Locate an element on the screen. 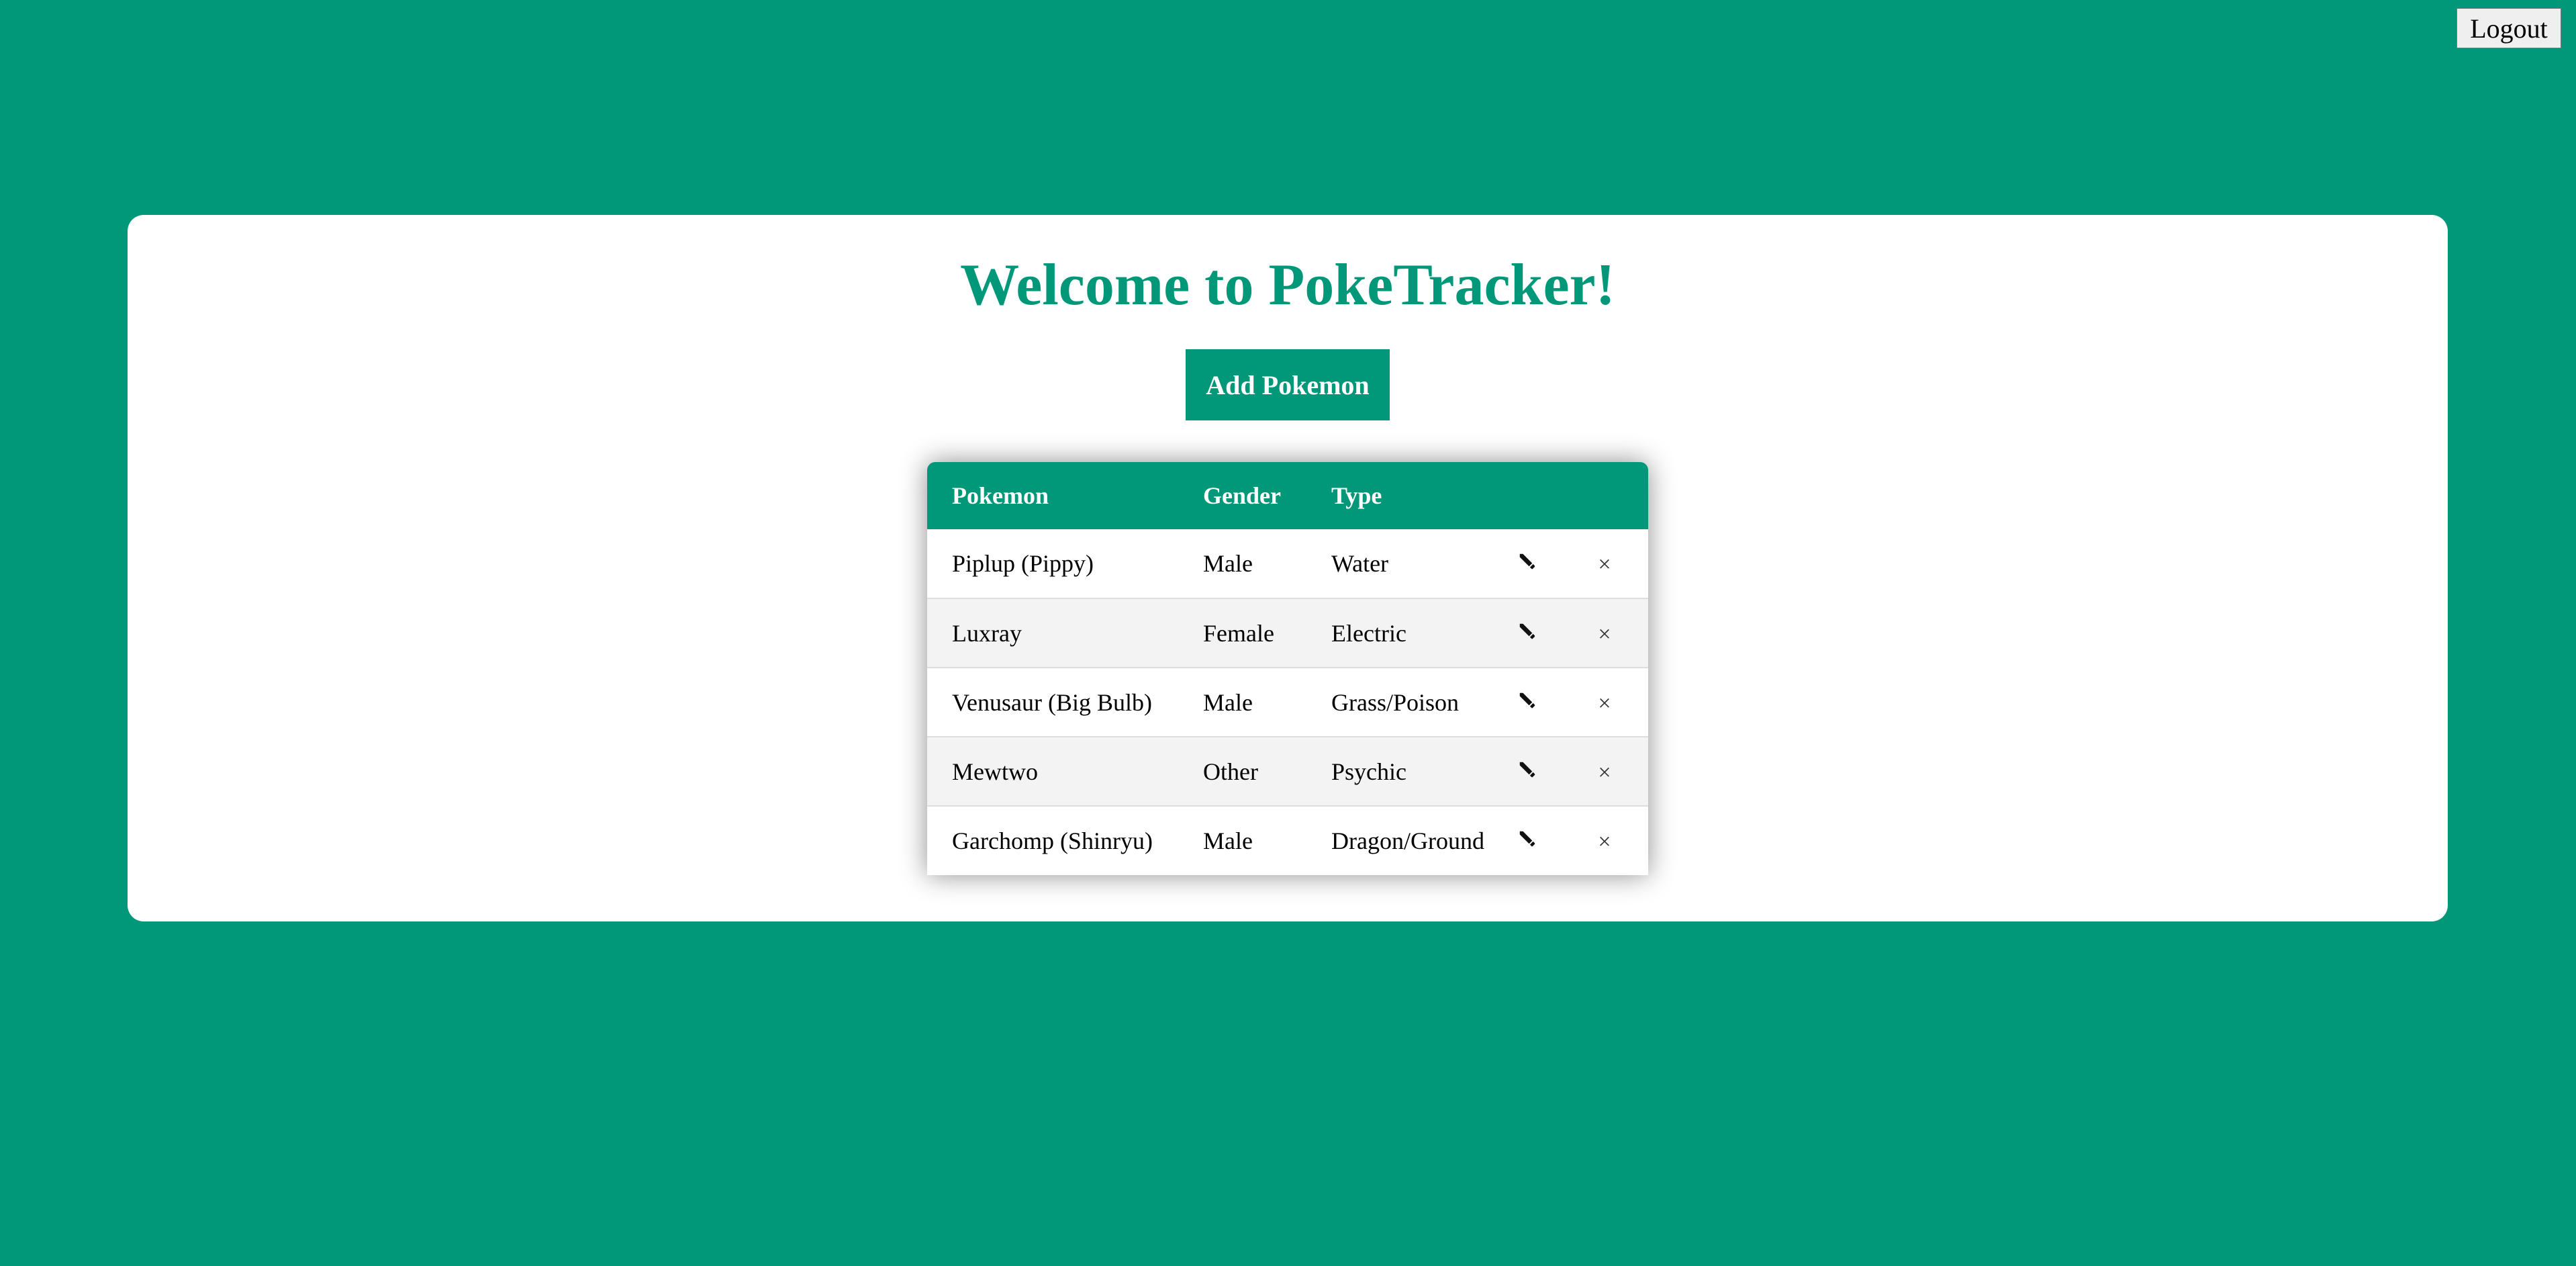  cell-gender: Other is located at coordinates (1230, 772).